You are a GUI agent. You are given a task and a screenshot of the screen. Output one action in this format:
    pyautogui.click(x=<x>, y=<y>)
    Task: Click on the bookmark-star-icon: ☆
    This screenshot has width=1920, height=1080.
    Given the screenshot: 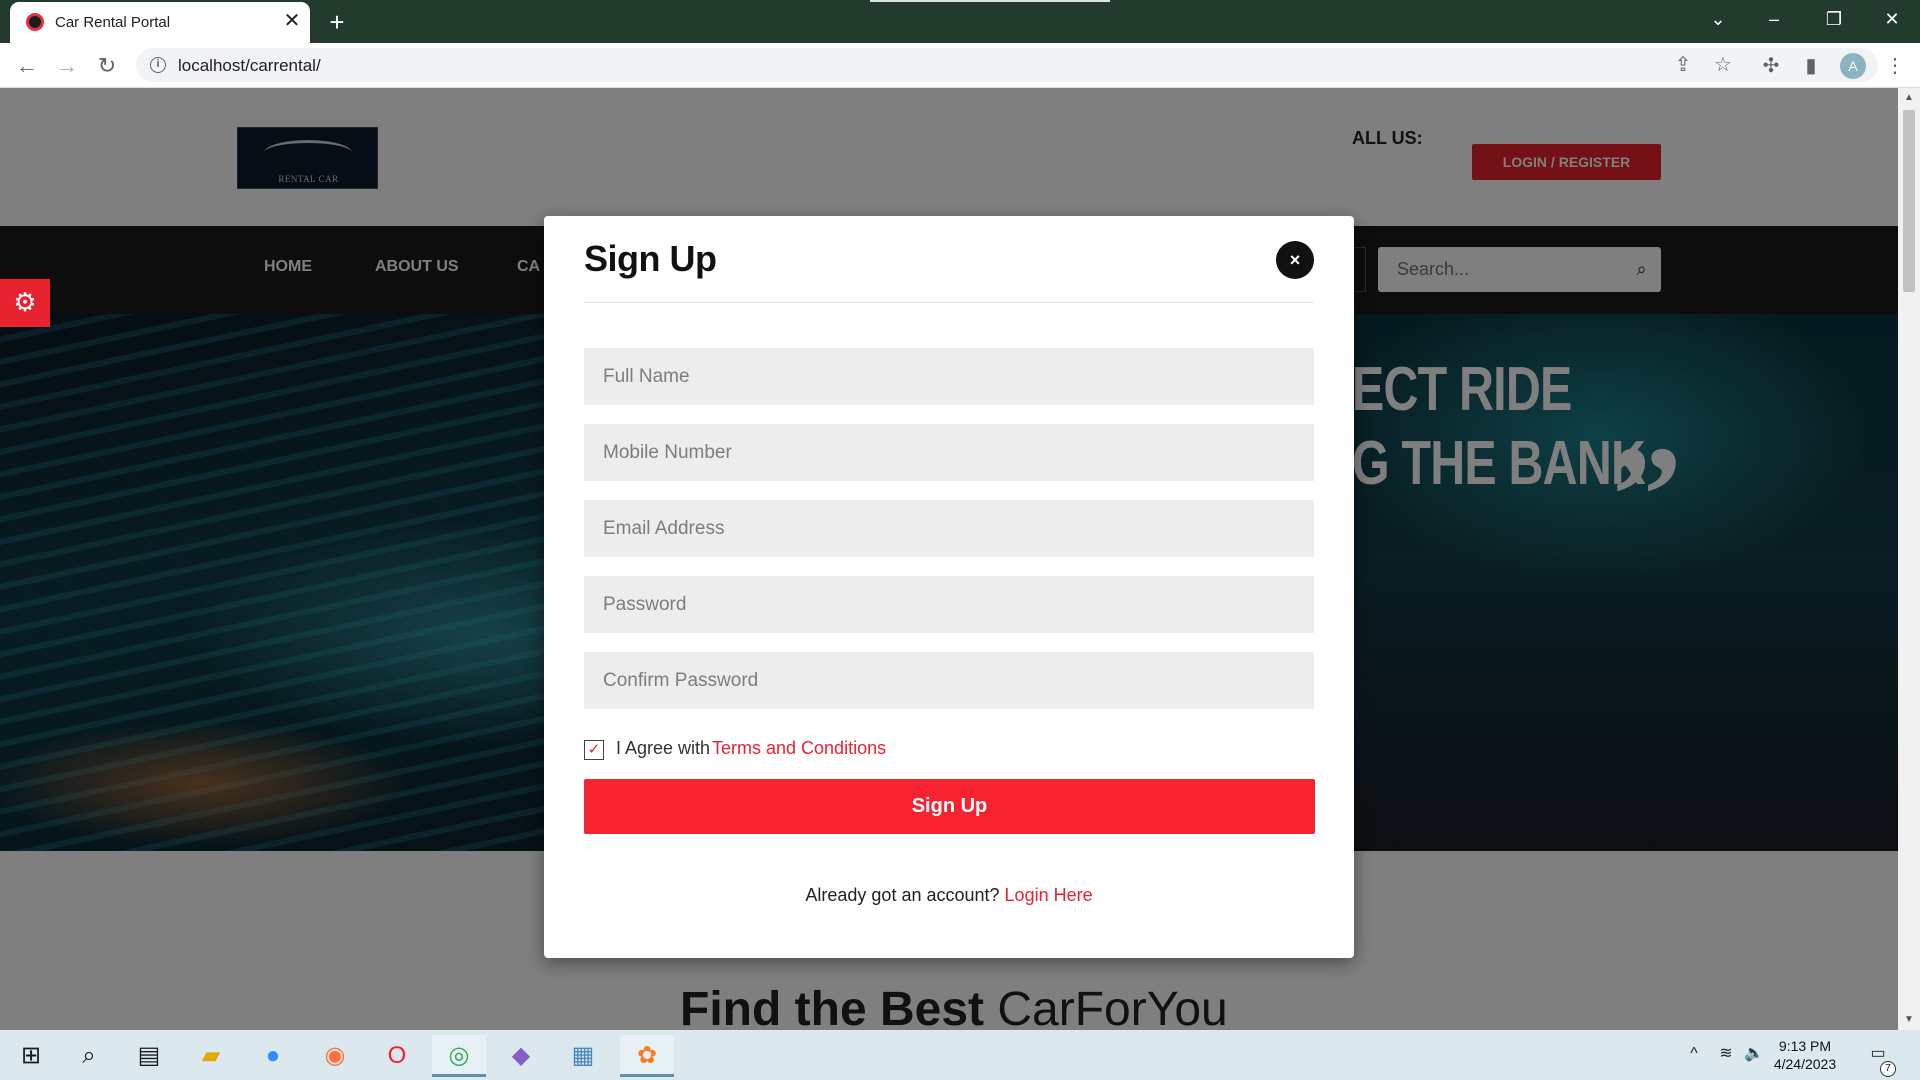 What is the action you would take?
    pyautogui.click(x=1723, y=65)
    